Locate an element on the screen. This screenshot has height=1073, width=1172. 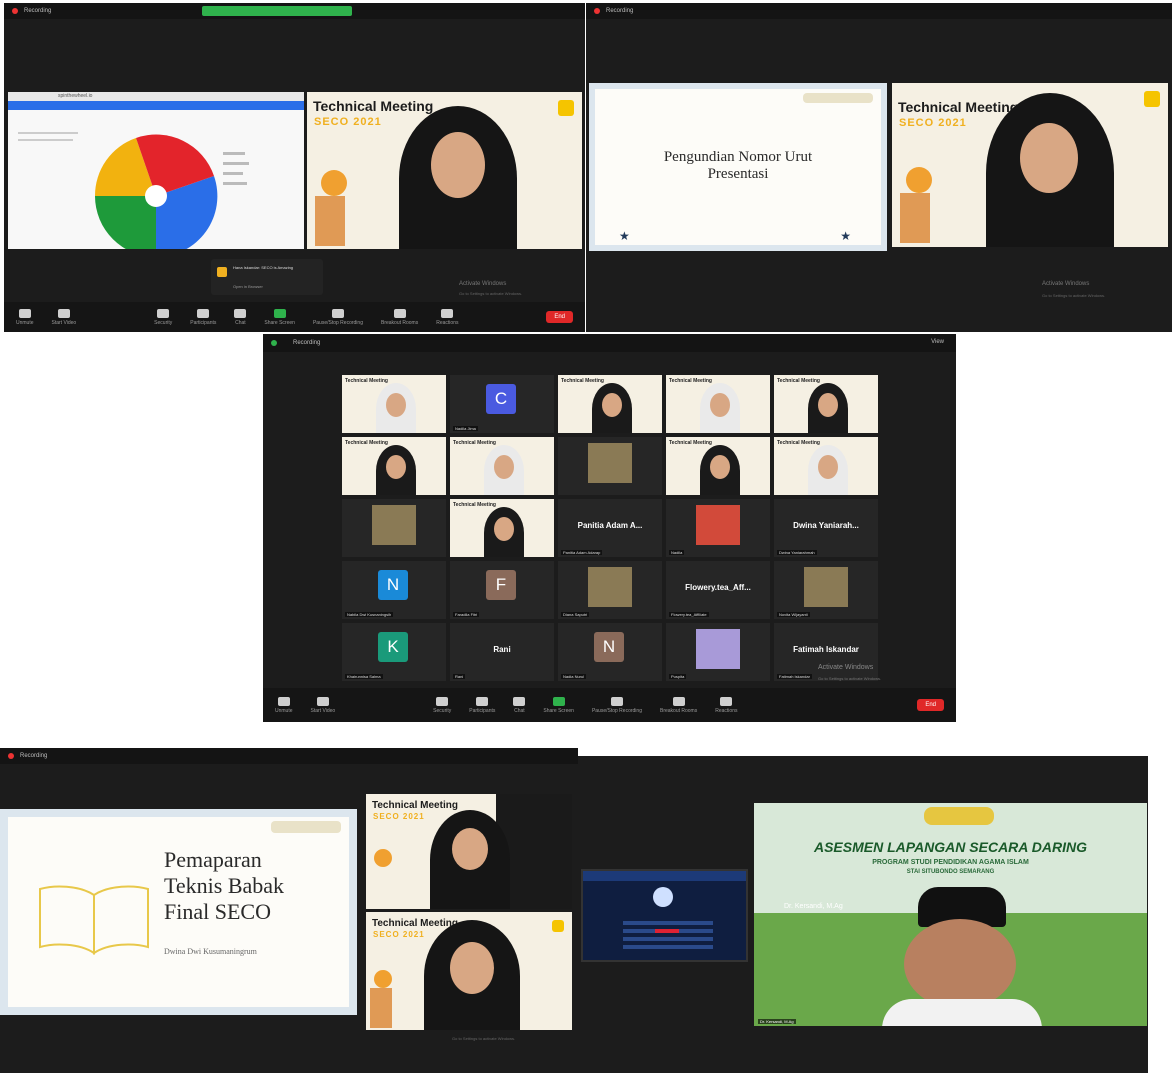
shield-icon is located at coordinates (442, 701).